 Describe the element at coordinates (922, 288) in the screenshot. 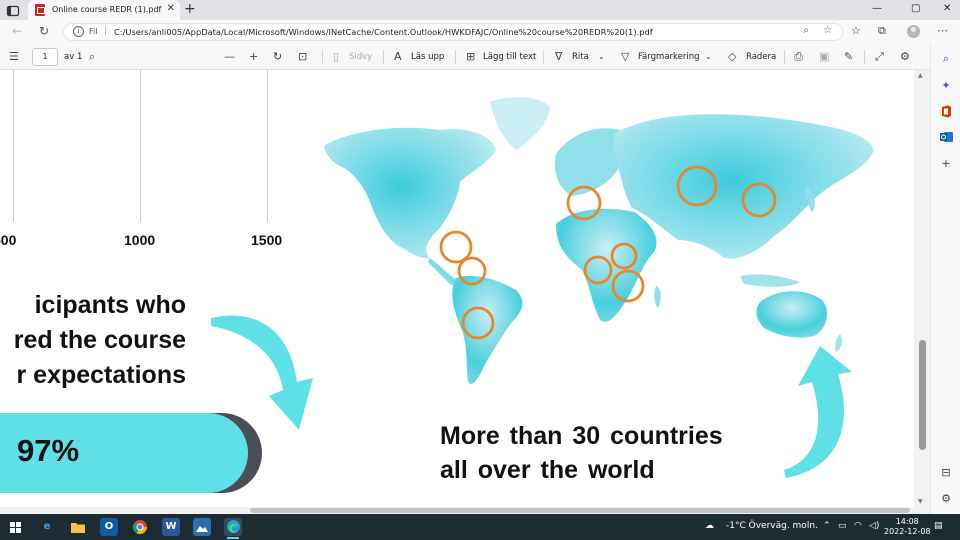

I see `vertical-scrollbar: ▲ ▼` at that location.